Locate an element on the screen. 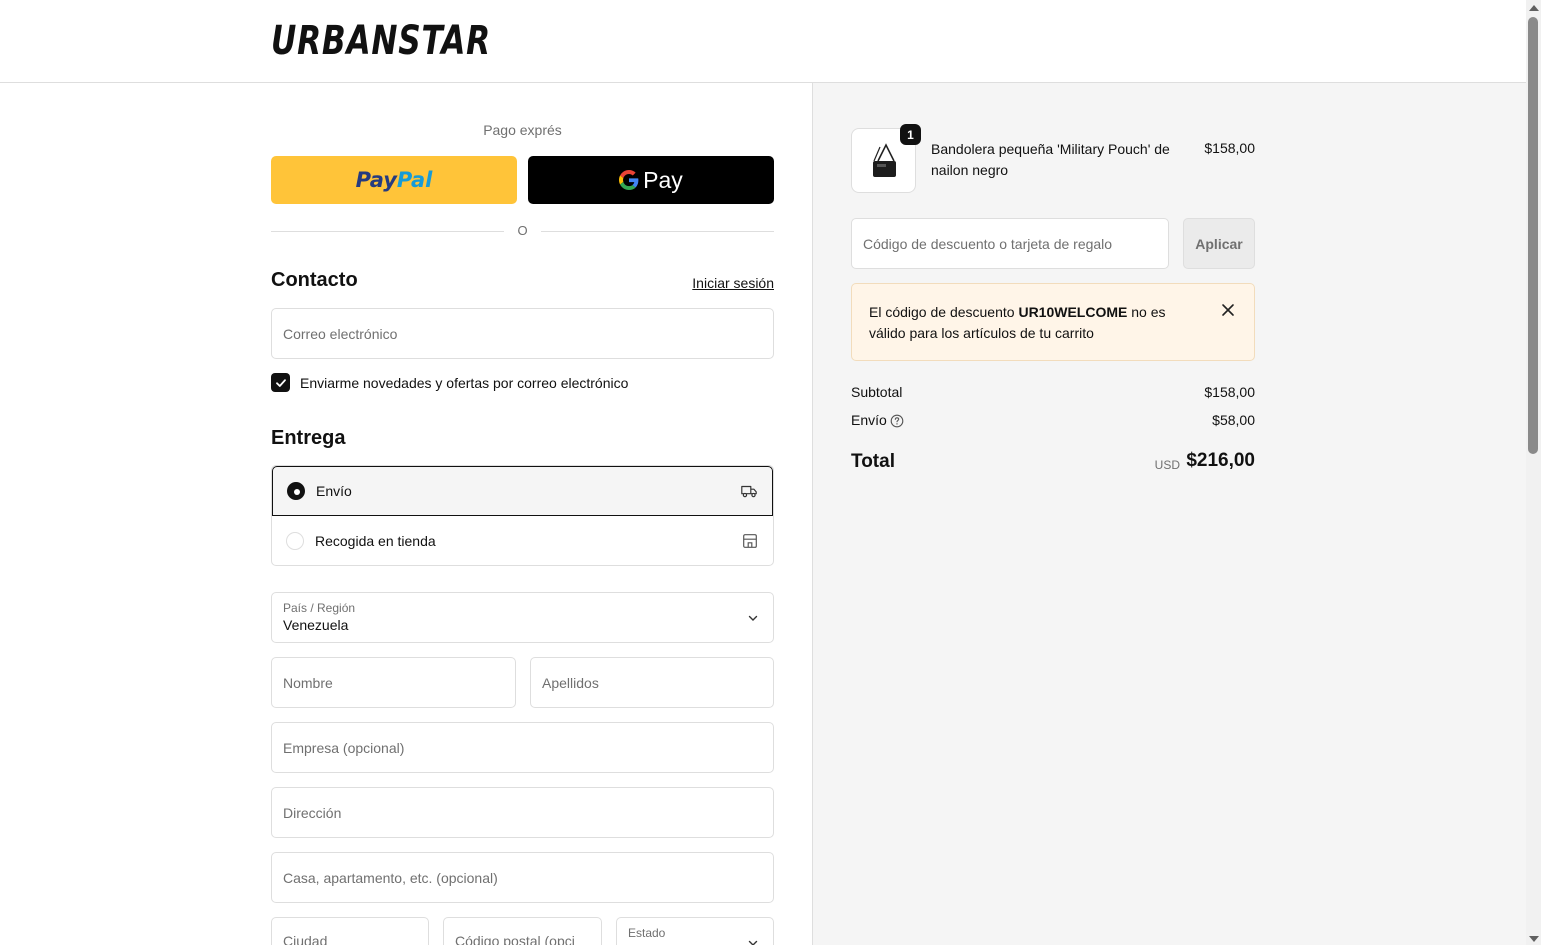 The height and width of the screenshot is (945, 1541). product-price: $158,00 is located at coordinates (1229, 148).